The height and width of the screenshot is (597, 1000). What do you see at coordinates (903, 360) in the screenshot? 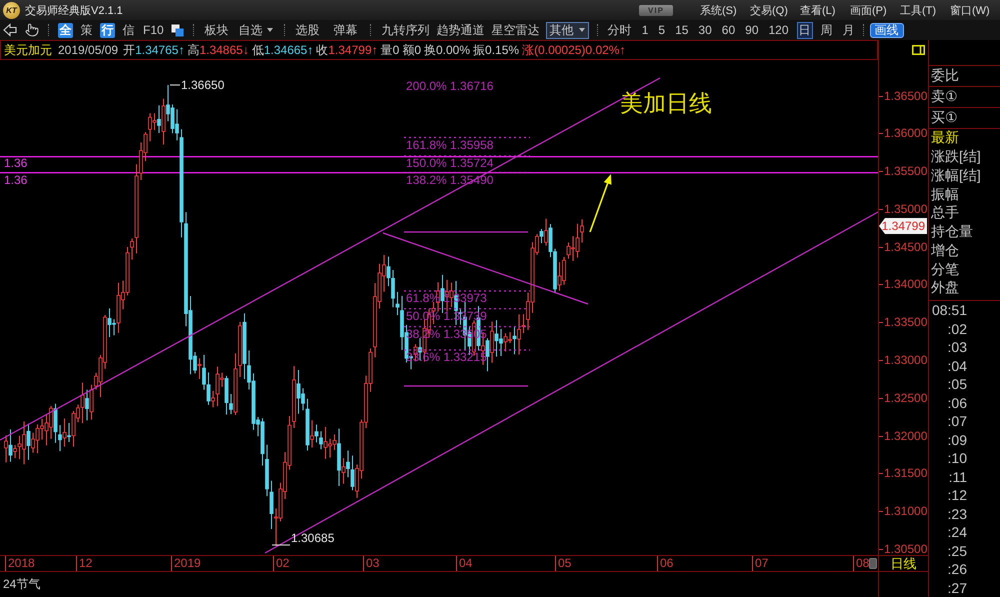
I see `price-axis-label: 1.33000` at bounding box center [903, 360].